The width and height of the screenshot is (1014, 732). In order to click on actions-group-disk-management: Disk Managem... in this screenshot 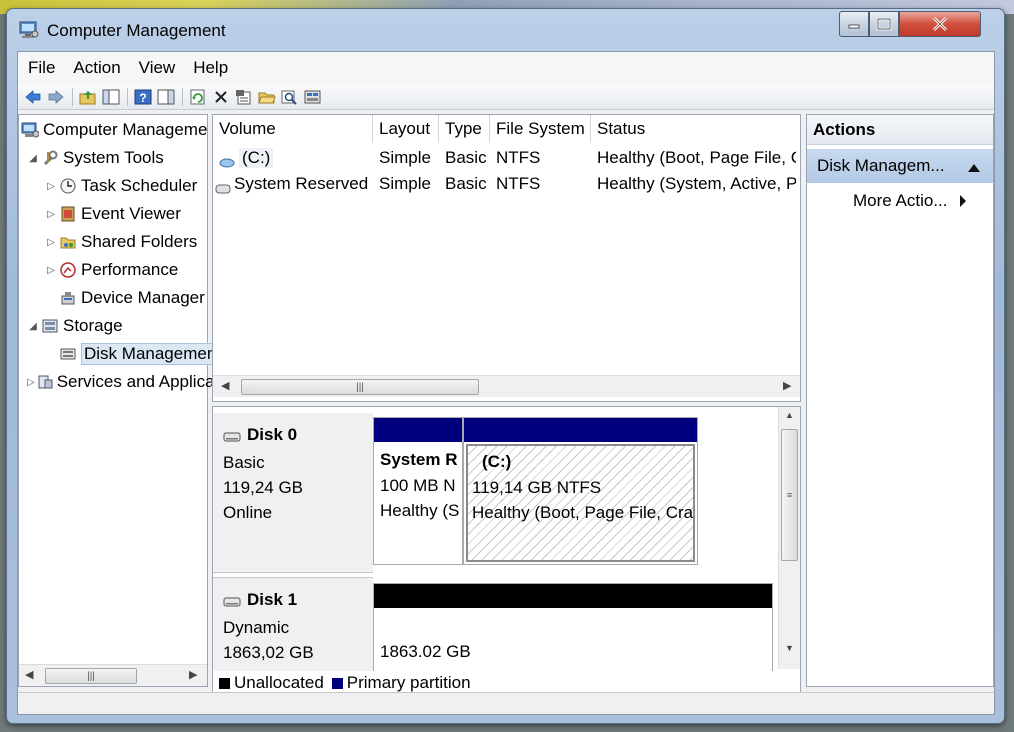, I will do `click(900, 166)`.